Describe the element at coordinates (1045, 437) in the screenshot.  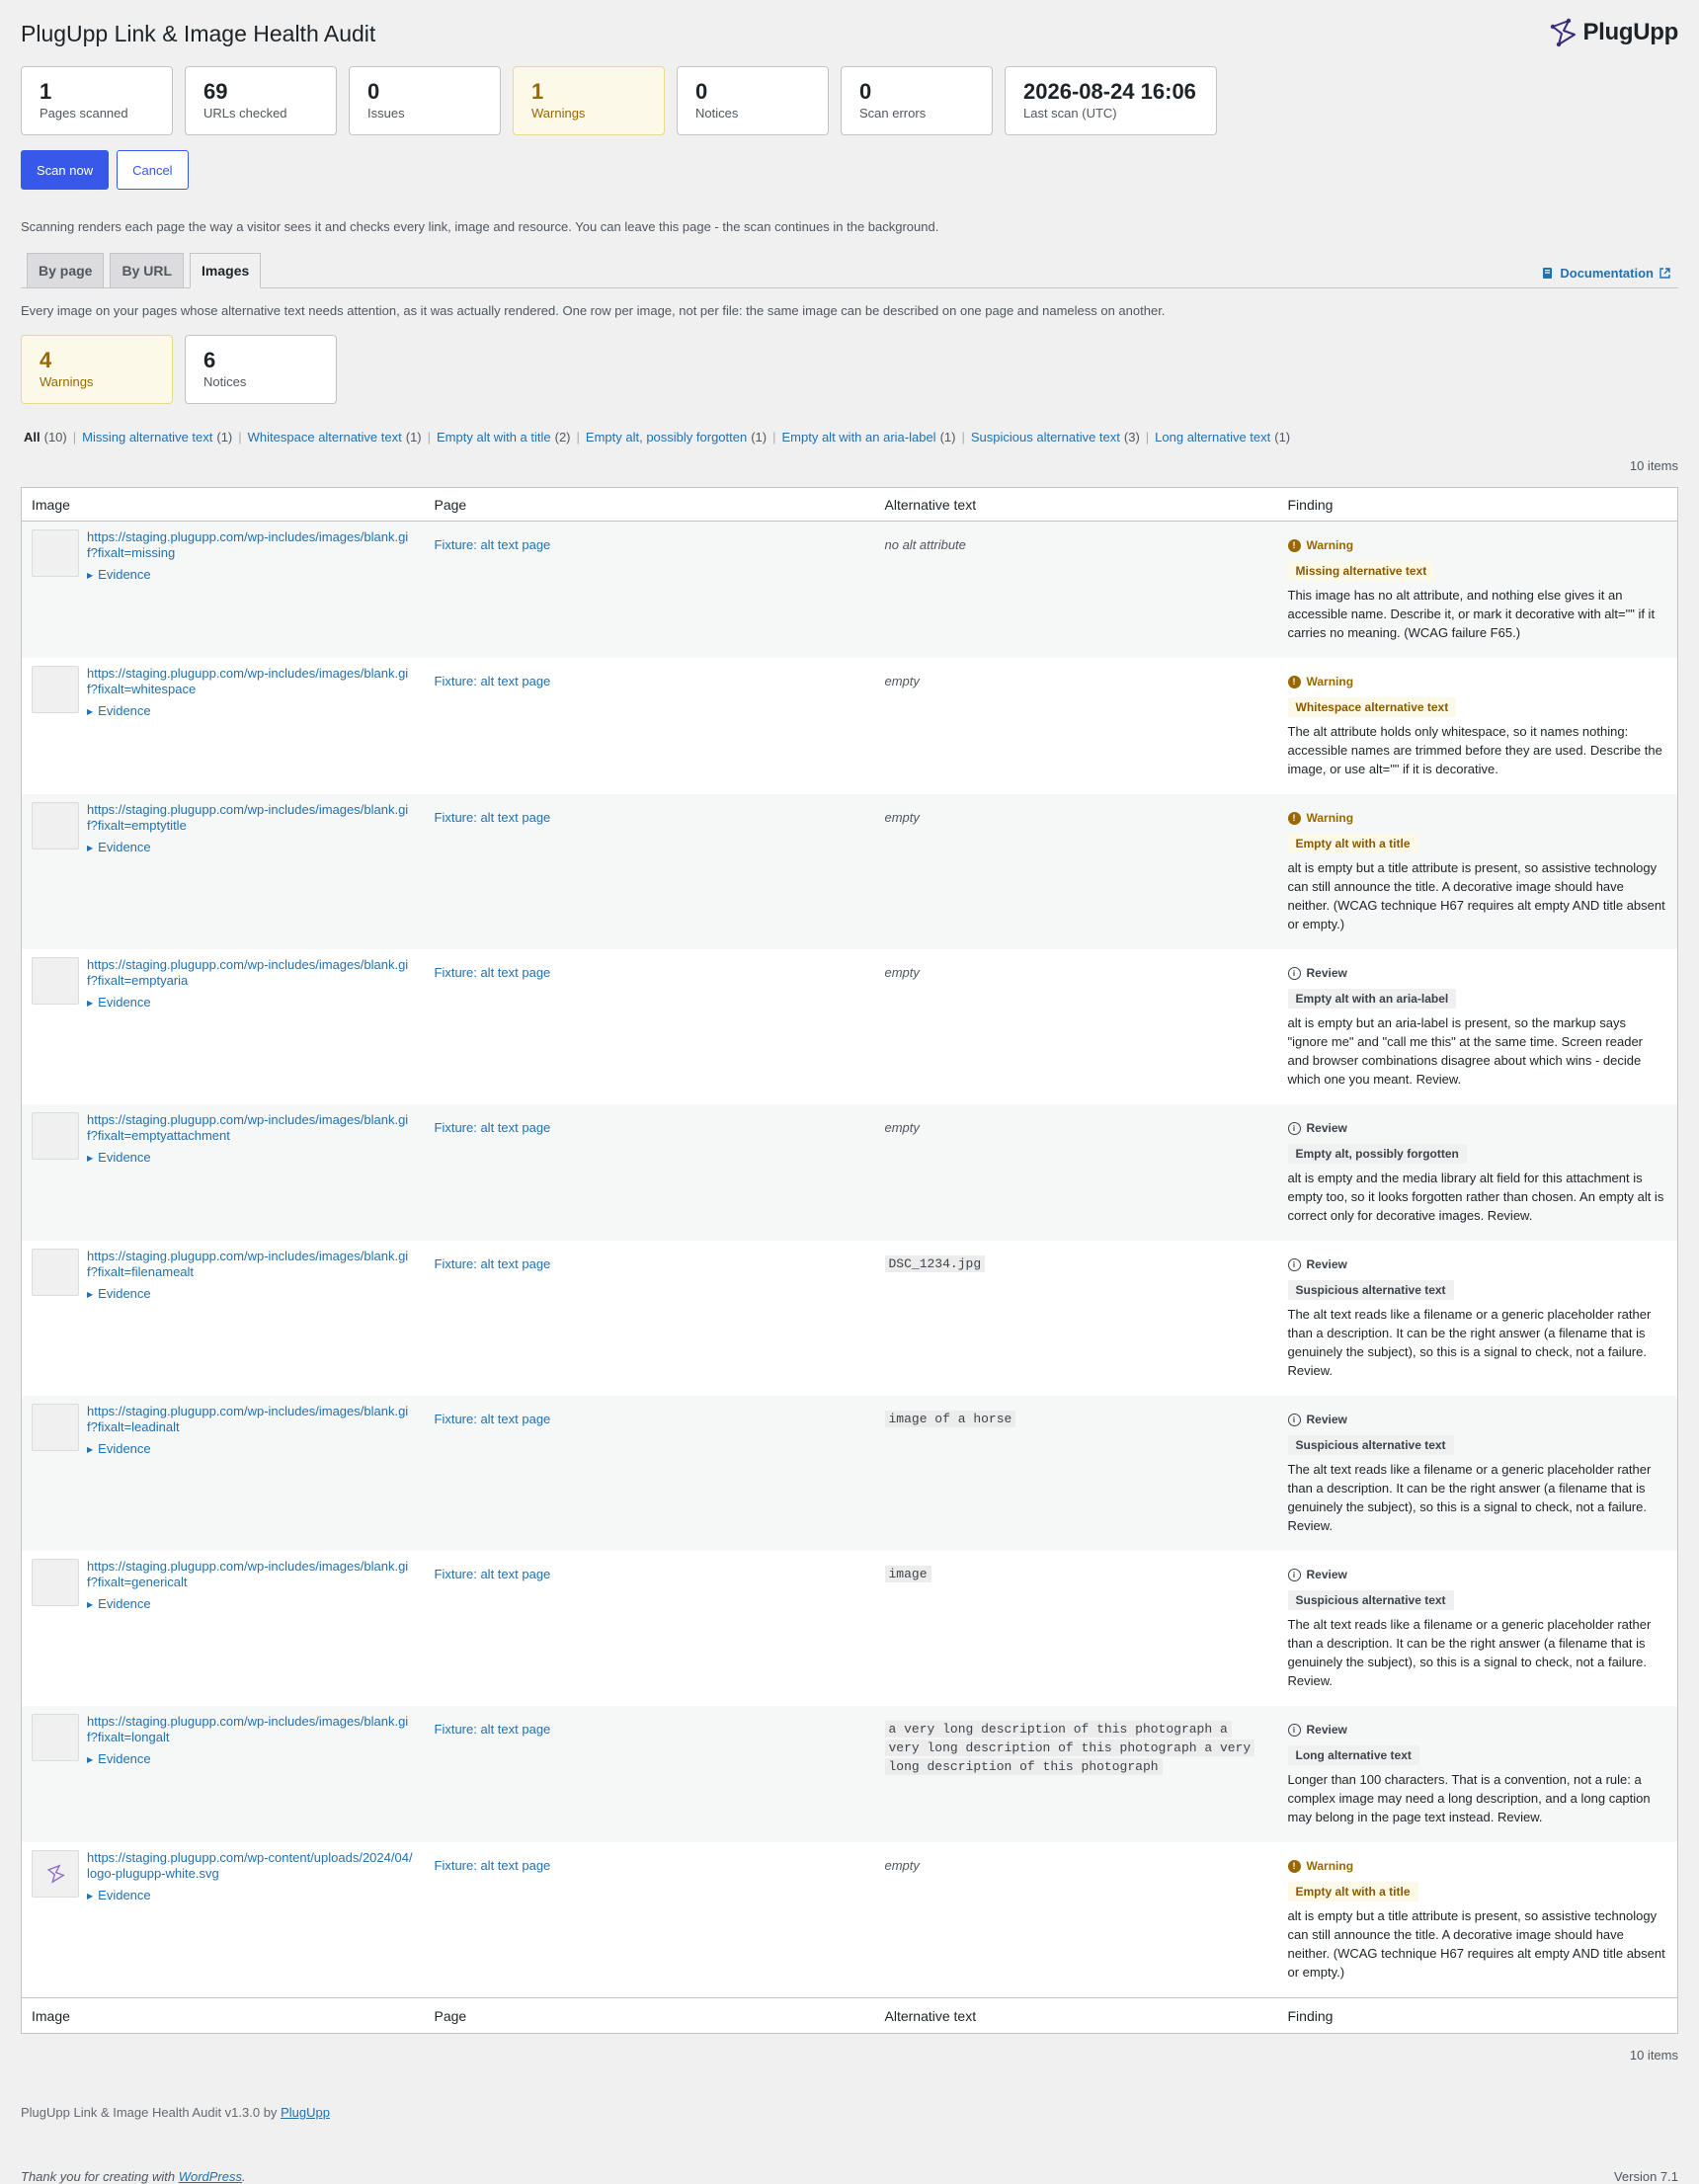
I see `filter-link: Suspicious alternative text` at that location.